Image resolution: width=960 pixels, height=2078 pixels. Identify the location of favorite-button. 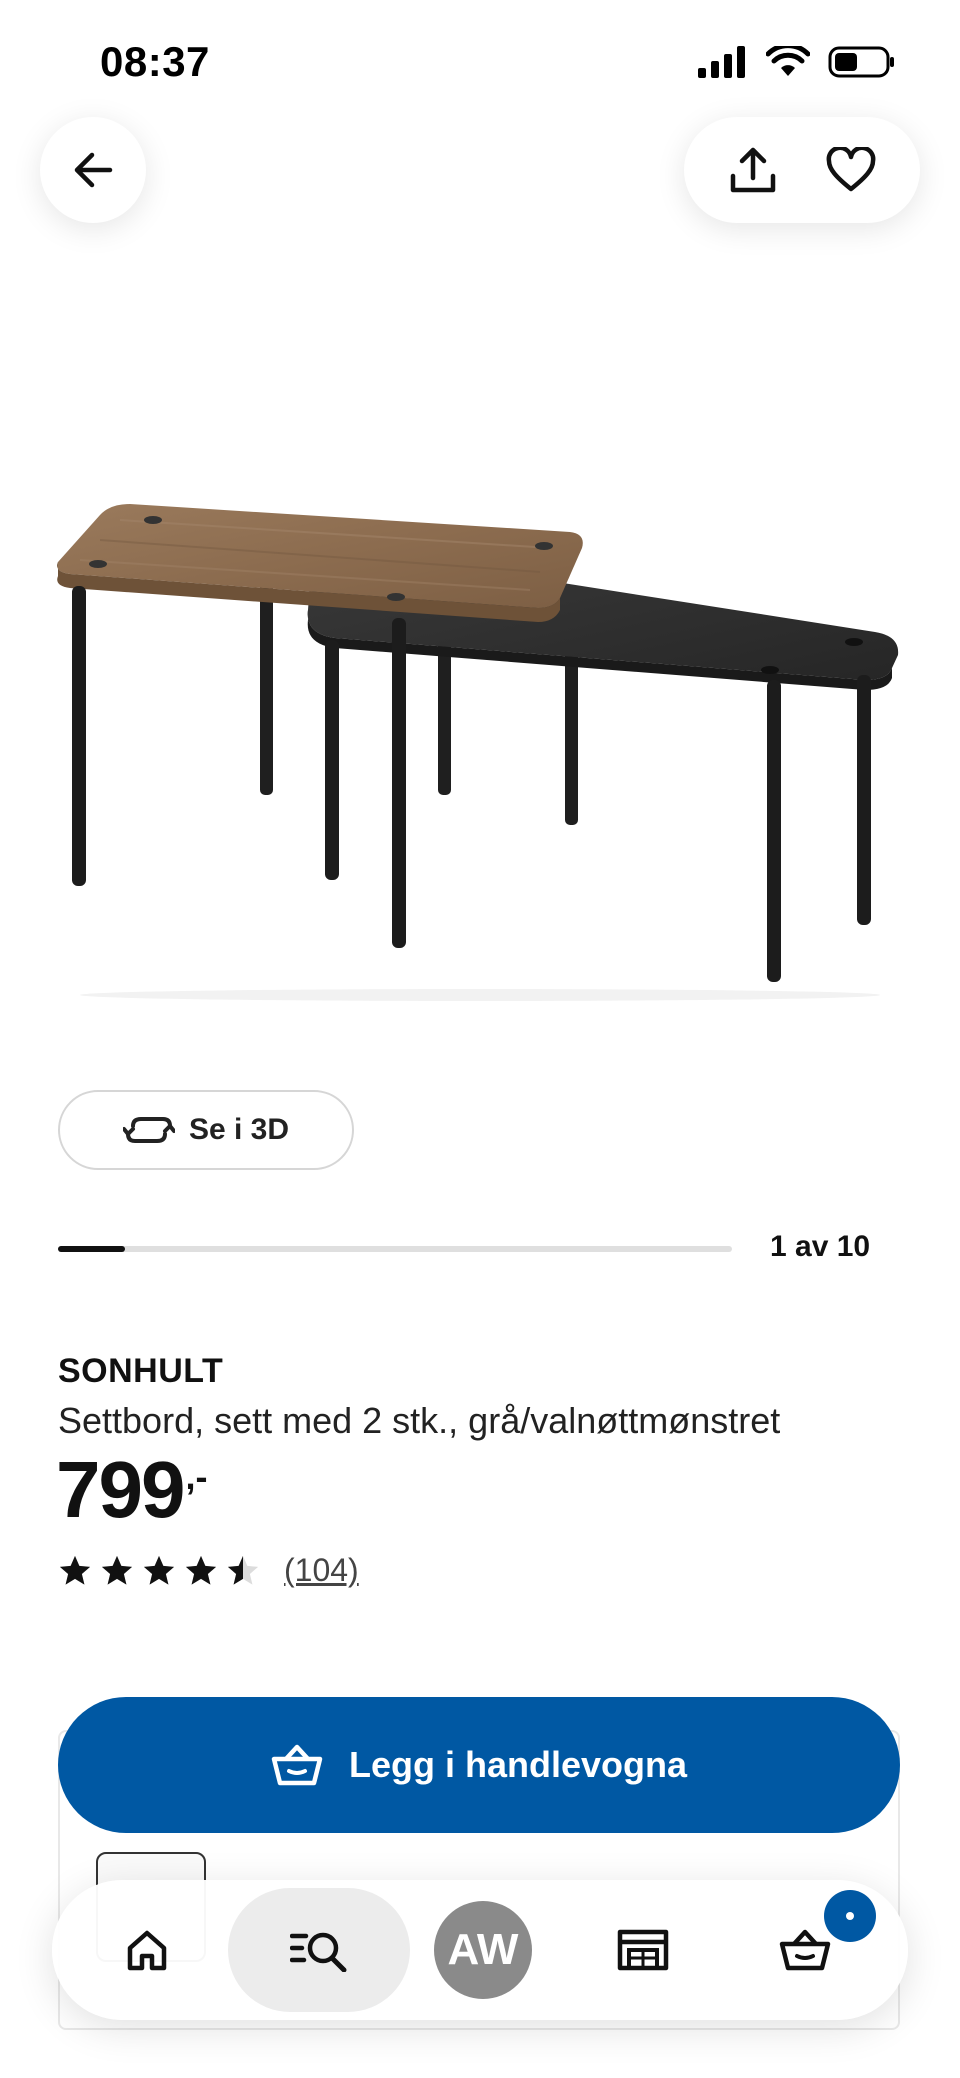
(851, 170).